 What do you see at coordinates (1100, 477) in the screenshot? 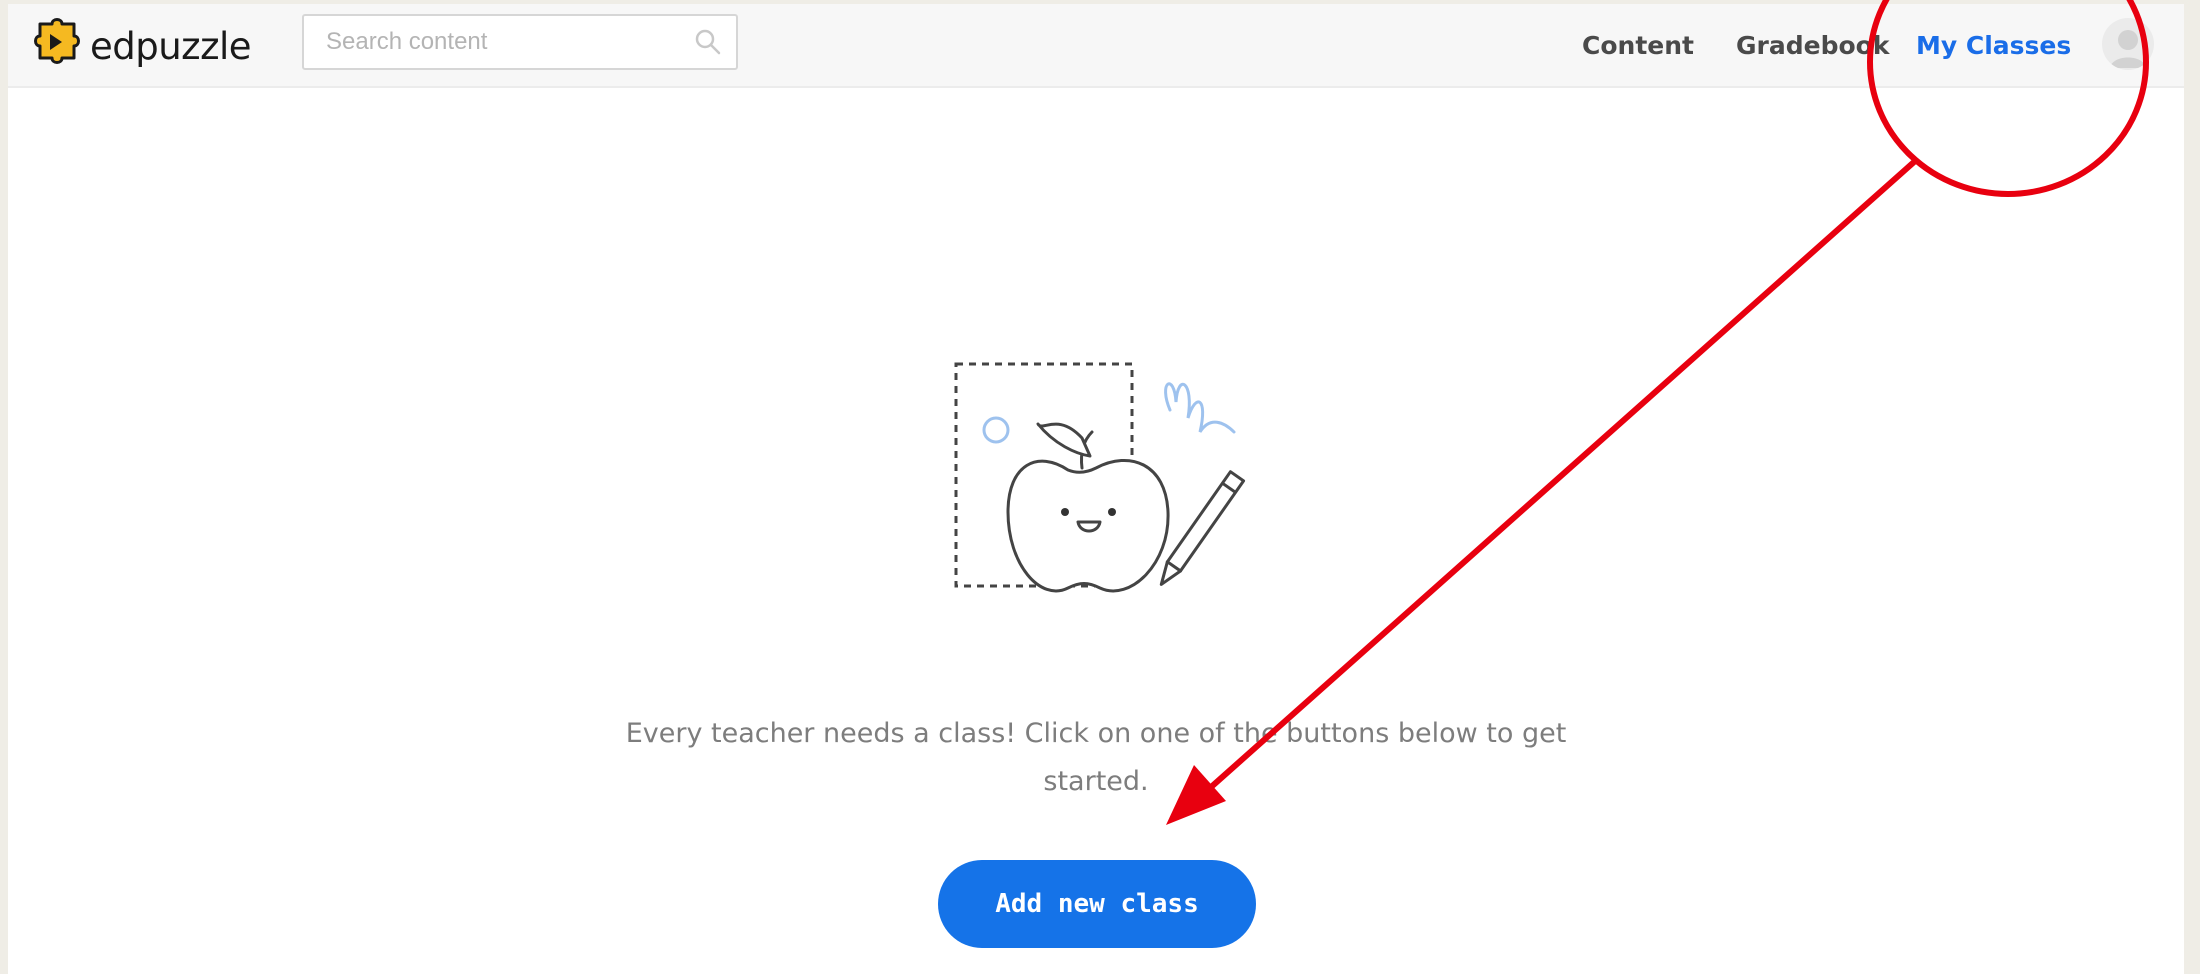
I see `apple-empty-state-illustration` at bounding box center [1100, 477].